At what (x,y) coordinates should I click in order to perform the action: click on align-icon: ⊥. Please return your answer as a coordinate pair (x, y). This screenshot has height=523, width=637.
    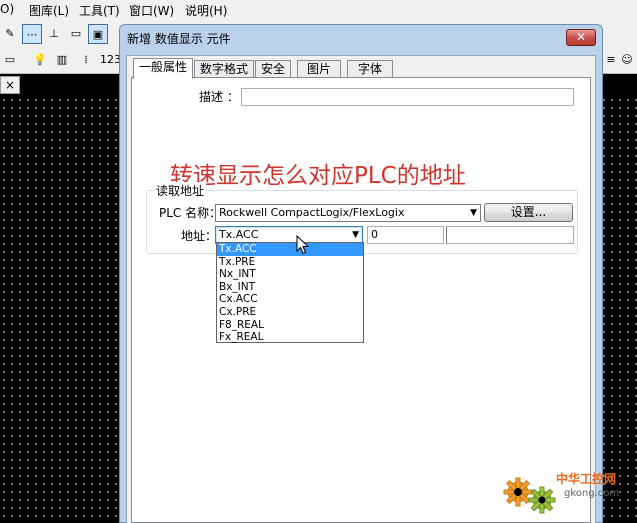
    Looking at the image, I should click on (54, 34).